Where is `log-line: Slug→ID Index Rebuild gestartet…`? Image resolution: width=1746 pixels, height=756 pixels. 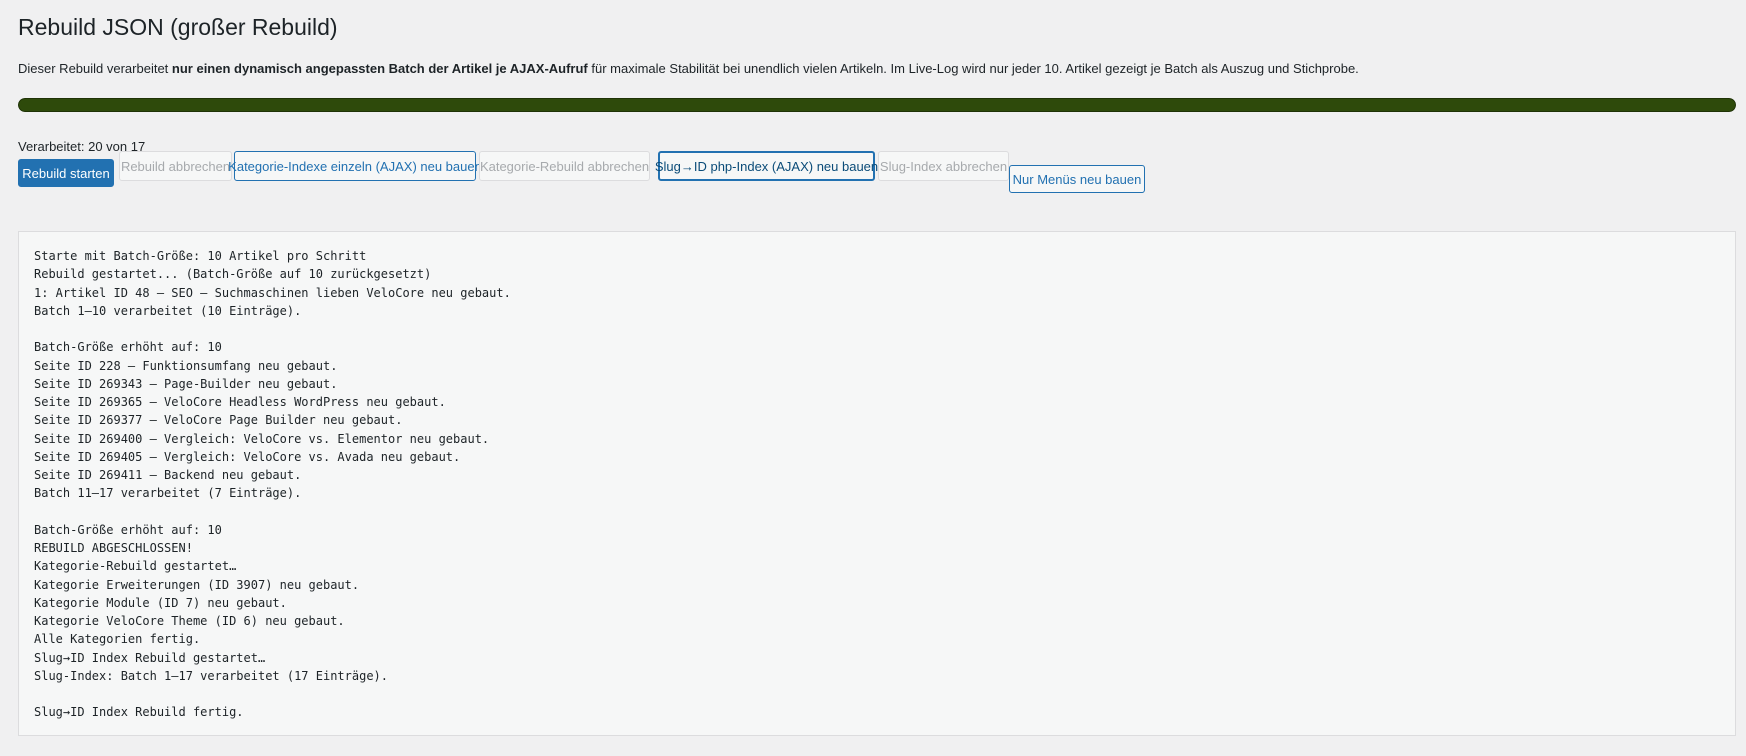 log-line: Slug→ID Index Rebuild gestartet… is located at coordinates (150, 657).